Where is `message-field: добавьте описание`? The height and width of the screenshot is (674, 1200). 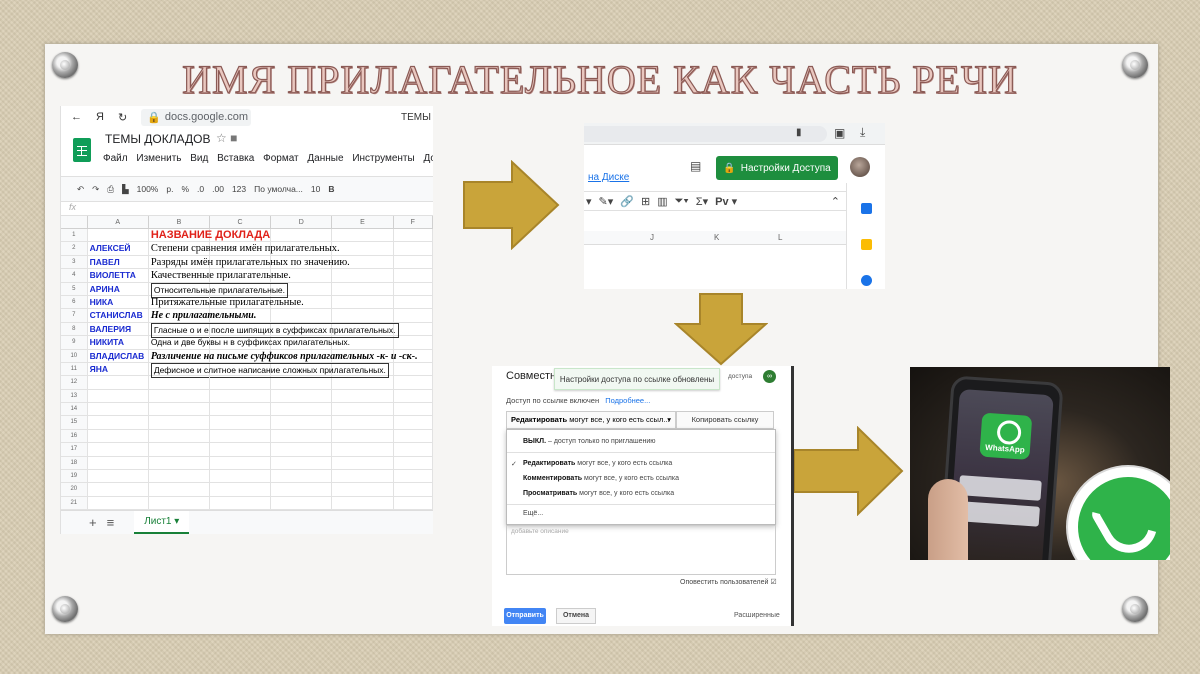 message-field: добавьте описание is located at coordinates (641, 550).